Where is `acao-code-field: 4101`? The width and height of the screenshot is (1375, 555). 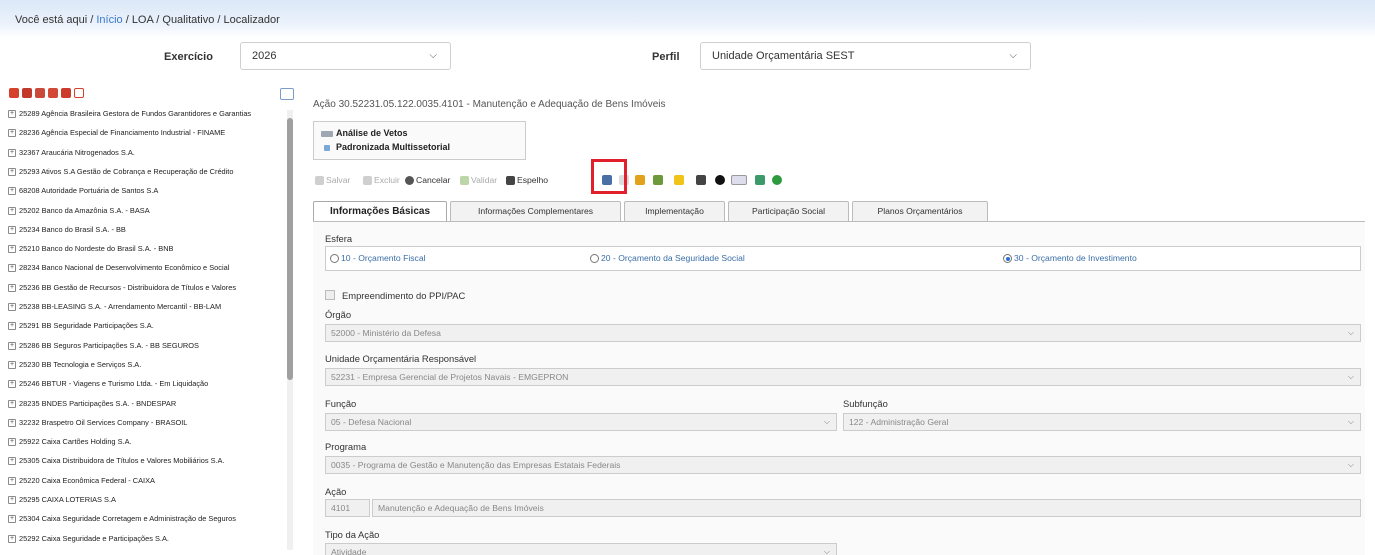
acao-code-field: 4101 is located at coordinates (347, 508).